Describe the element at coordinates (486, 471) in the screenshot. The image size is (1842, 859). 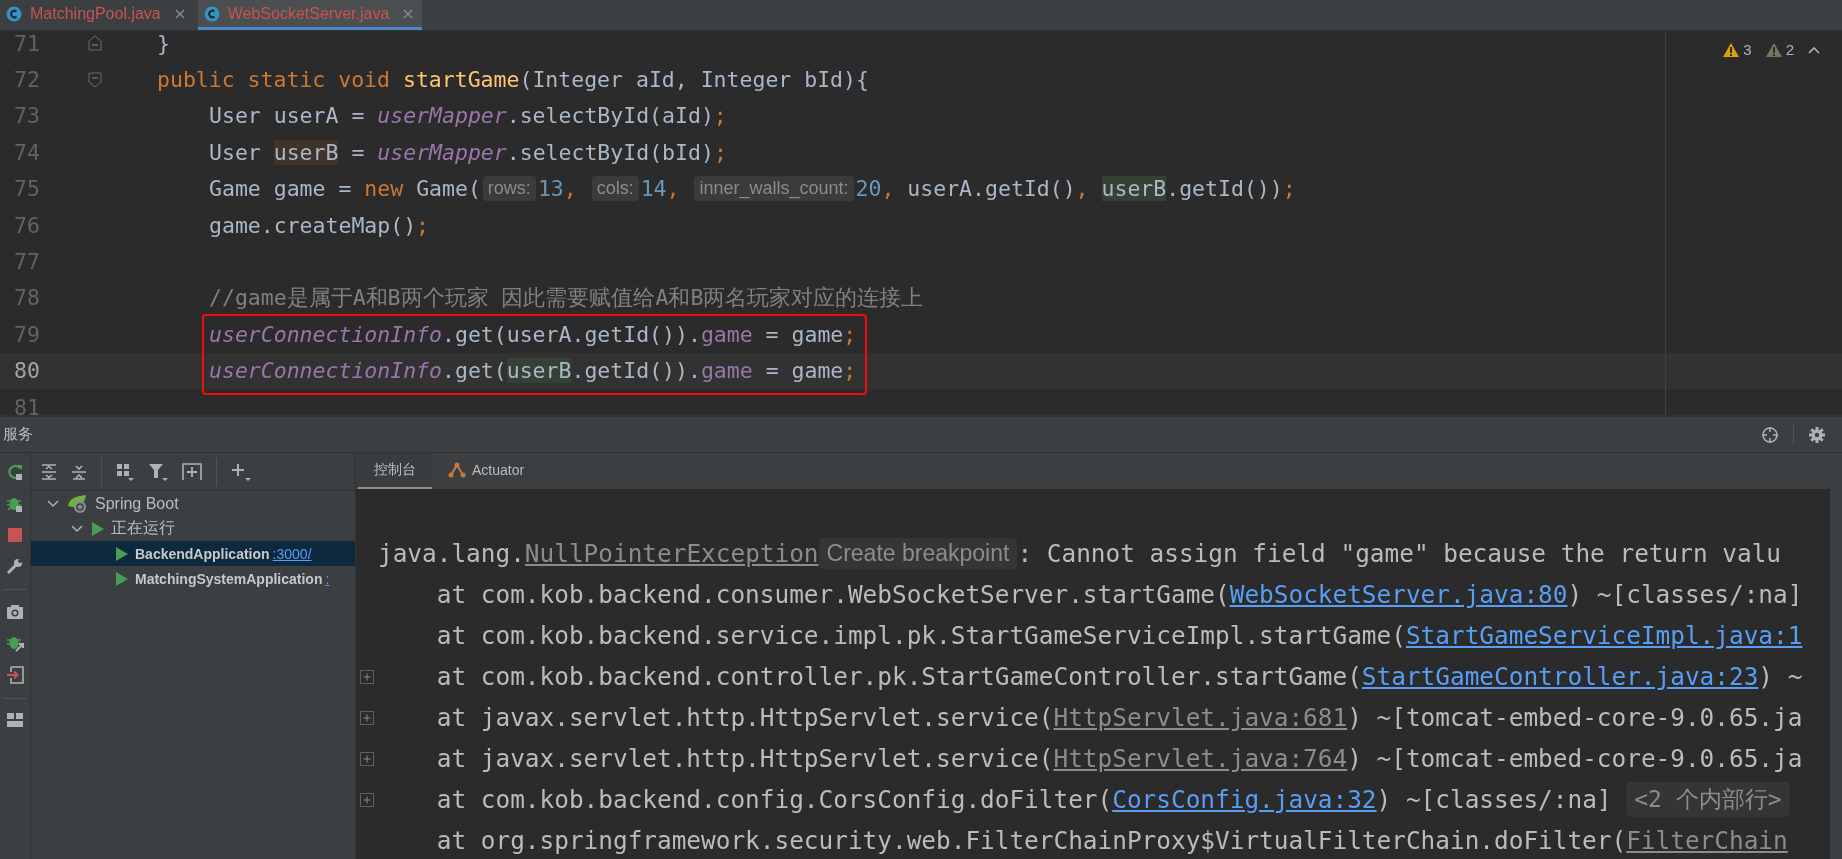
I see `console-tab: Actuator` at that location.